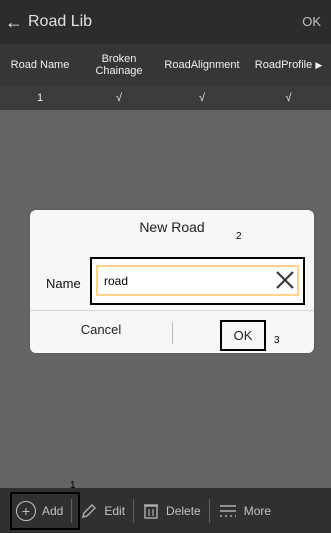 The image size is (331, 533). I want to click on name-input, so click(197, 280).